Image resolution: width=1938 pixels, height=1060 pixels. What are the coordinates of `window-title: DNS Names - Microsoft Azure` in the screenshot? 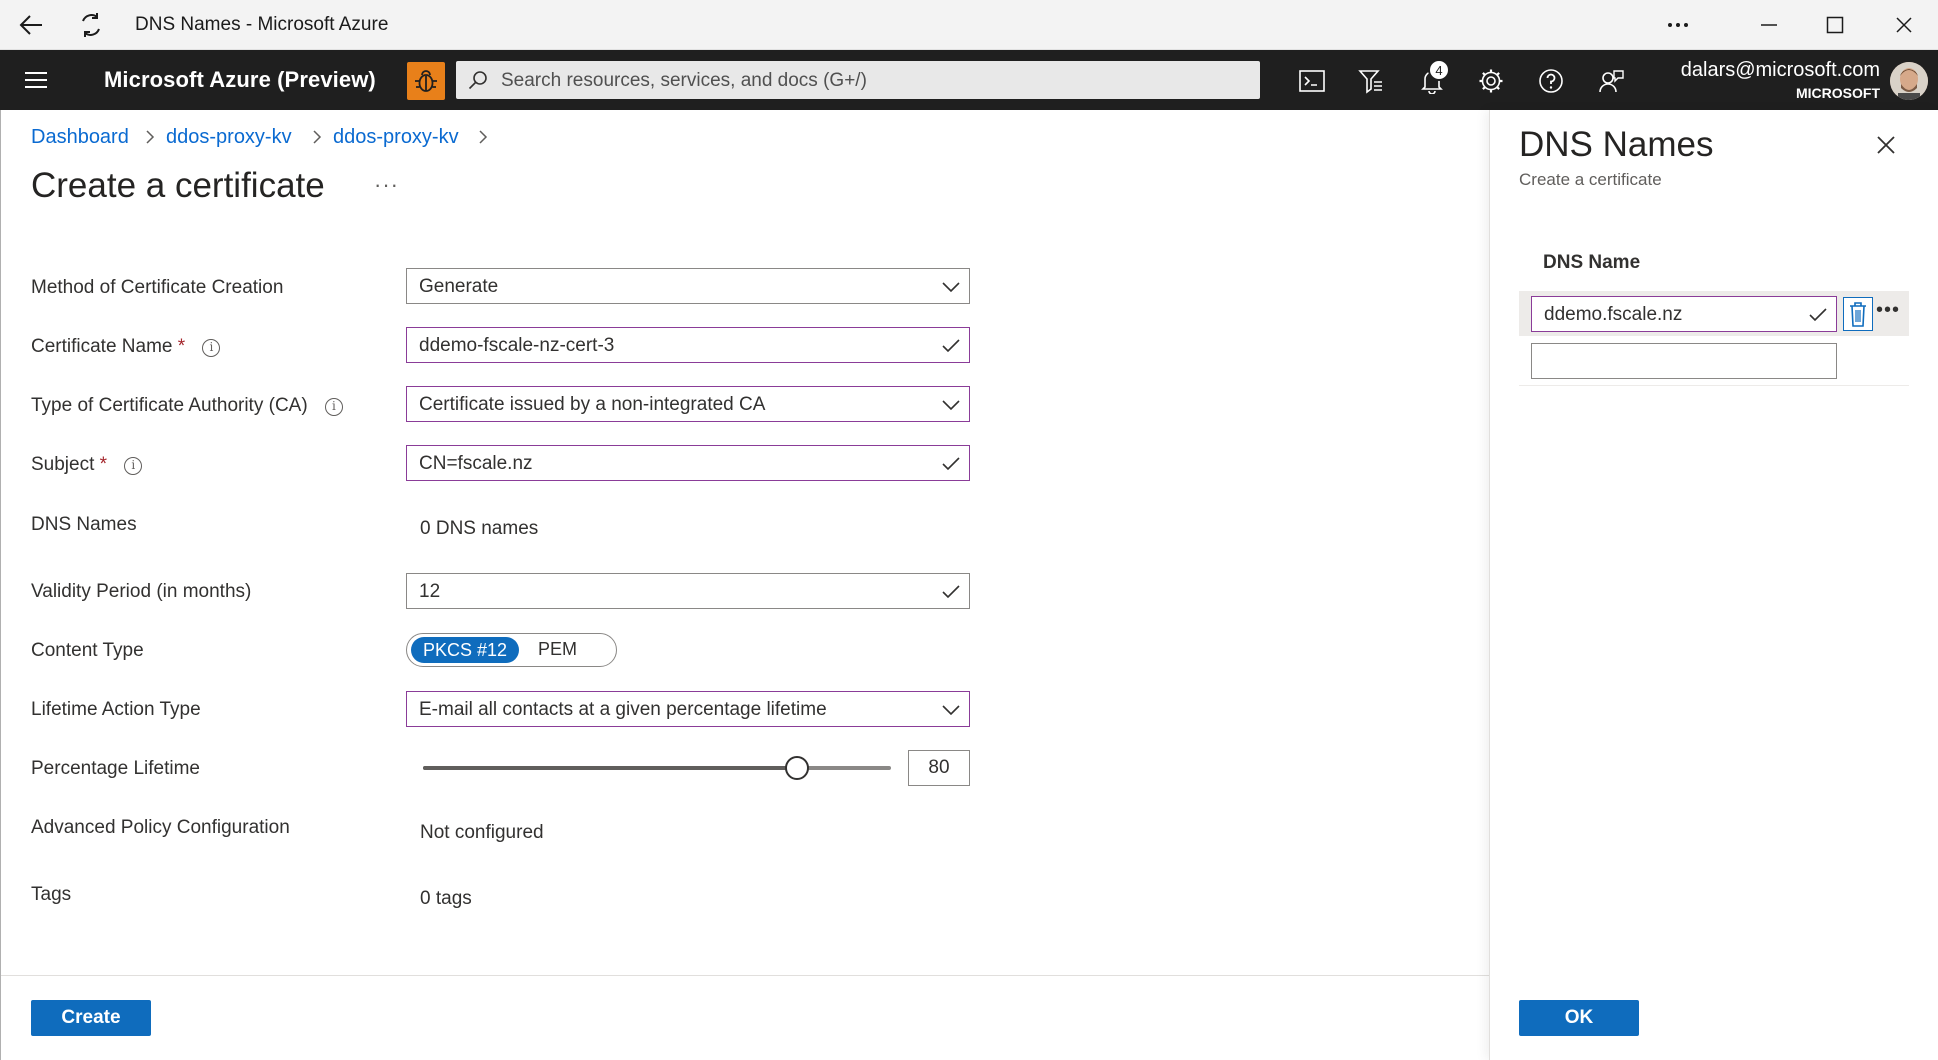 It's located at (262, 24).